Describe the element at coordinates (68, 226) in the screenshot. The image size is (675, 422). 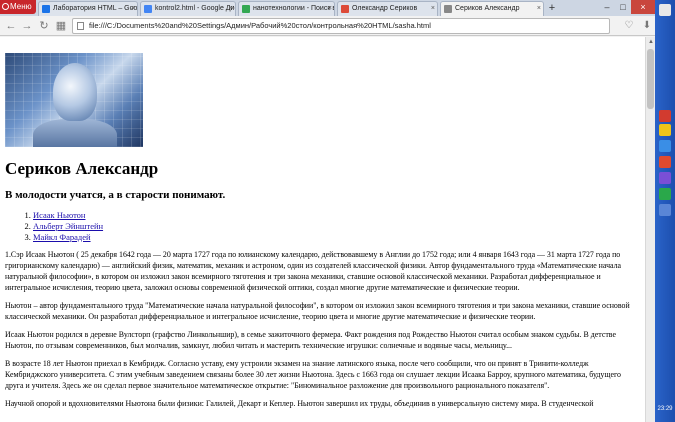
I see `link-einstein: Альберт Эйнштейн` at that location.